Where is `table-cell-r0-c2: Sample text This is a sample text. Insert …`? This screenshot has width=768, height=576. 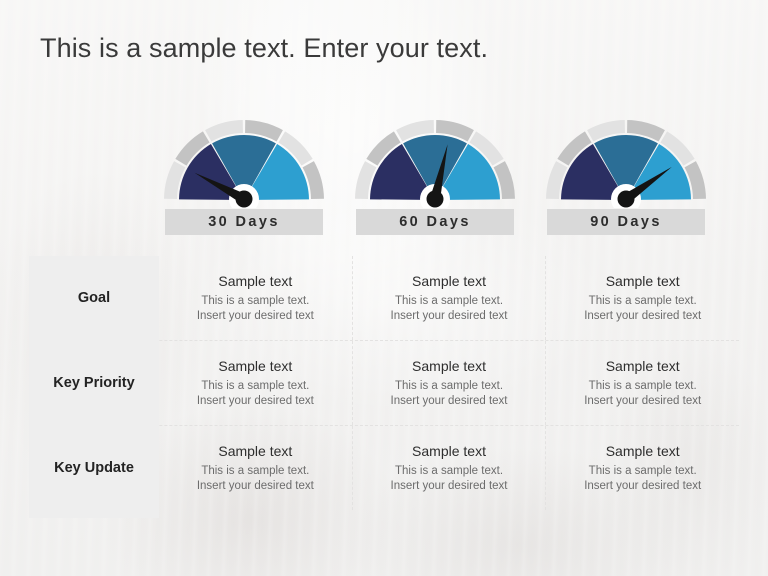 table-cell-r0-c2: Sample text This is a sample text. Insert … is located at coordinates (642, 298).